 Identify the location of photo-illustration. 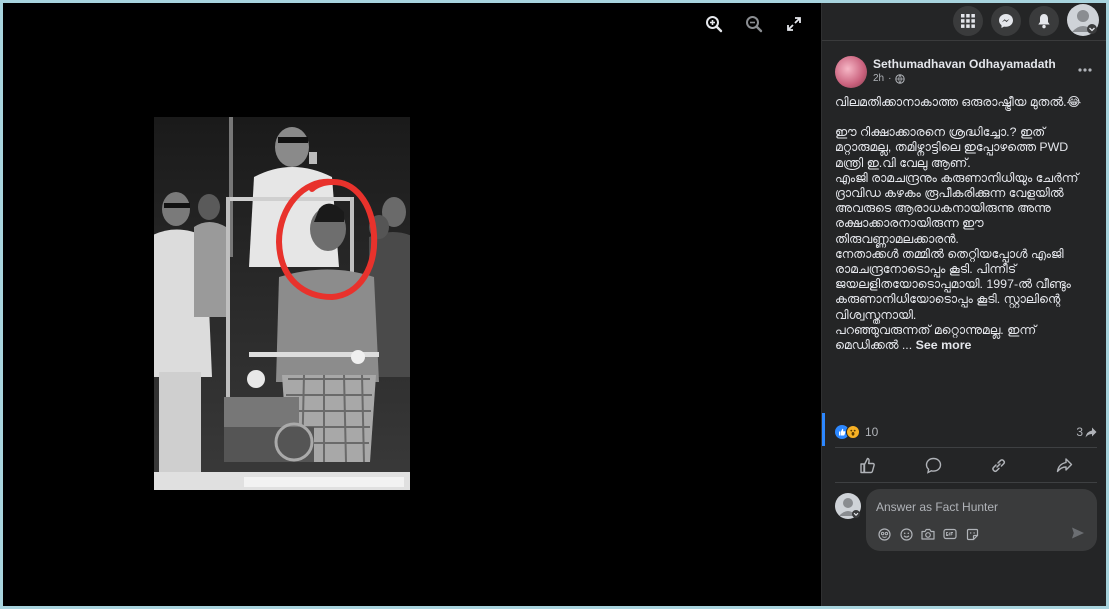
(282, 303).